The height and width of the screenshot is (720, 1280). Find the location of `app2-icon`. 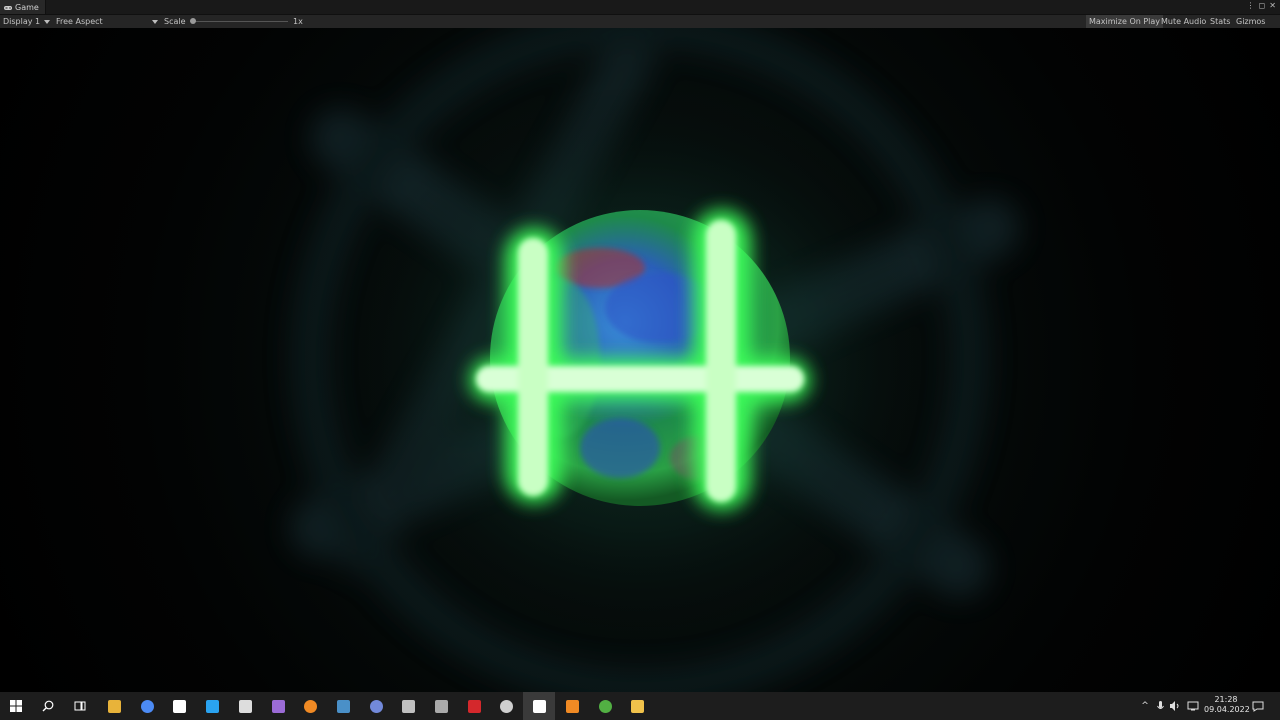

app2-icon is located at coordinates (408, 706).